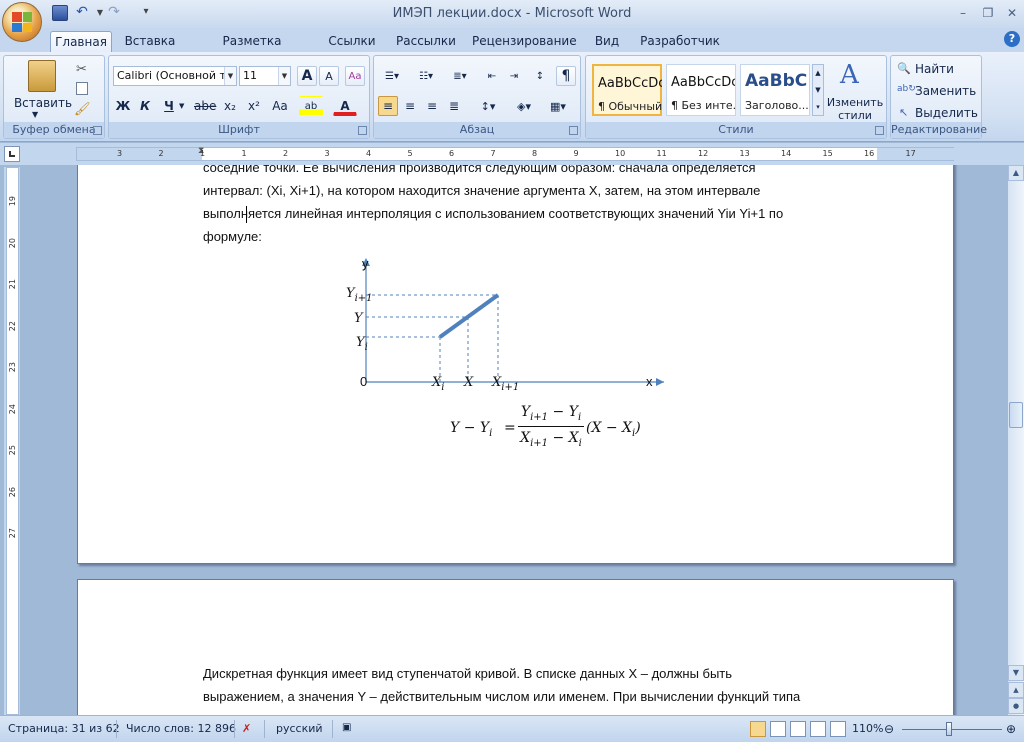 Image resolution: width=1024 pixels, height=742 pixels. Describe the element at coordinates (42, 76) in the screenshot. I see `paste-icon` at that location.